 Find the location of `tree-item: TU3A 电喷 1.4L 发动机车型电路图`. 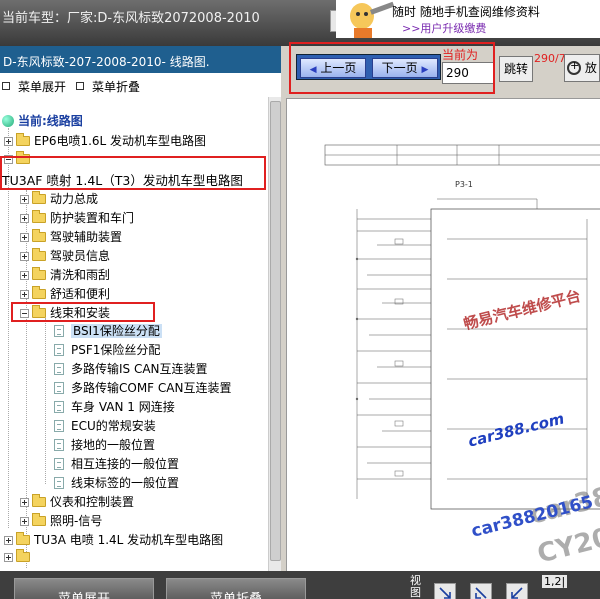

tree-item: TU3A 电喷 1.4L 发动机车型电路图 is located at coordinates (113, 540).